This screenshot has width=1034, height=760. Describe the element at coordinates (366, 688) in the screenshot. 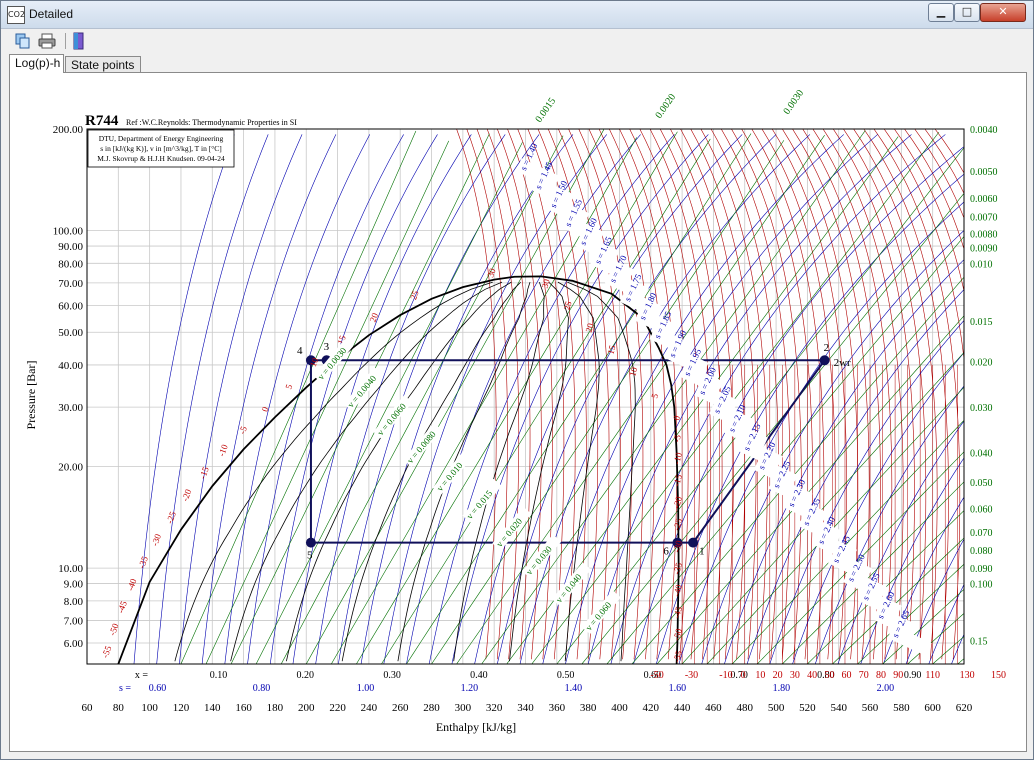

I see `entropy-tick-label: 1.00` at that location.